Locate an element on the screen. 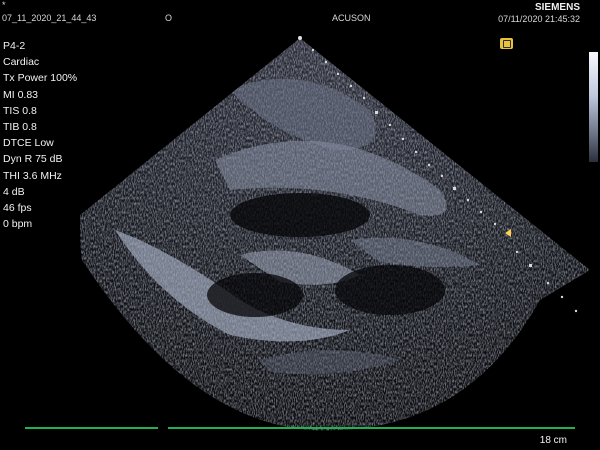  transducer-apex is located at coordinates (300, 38).